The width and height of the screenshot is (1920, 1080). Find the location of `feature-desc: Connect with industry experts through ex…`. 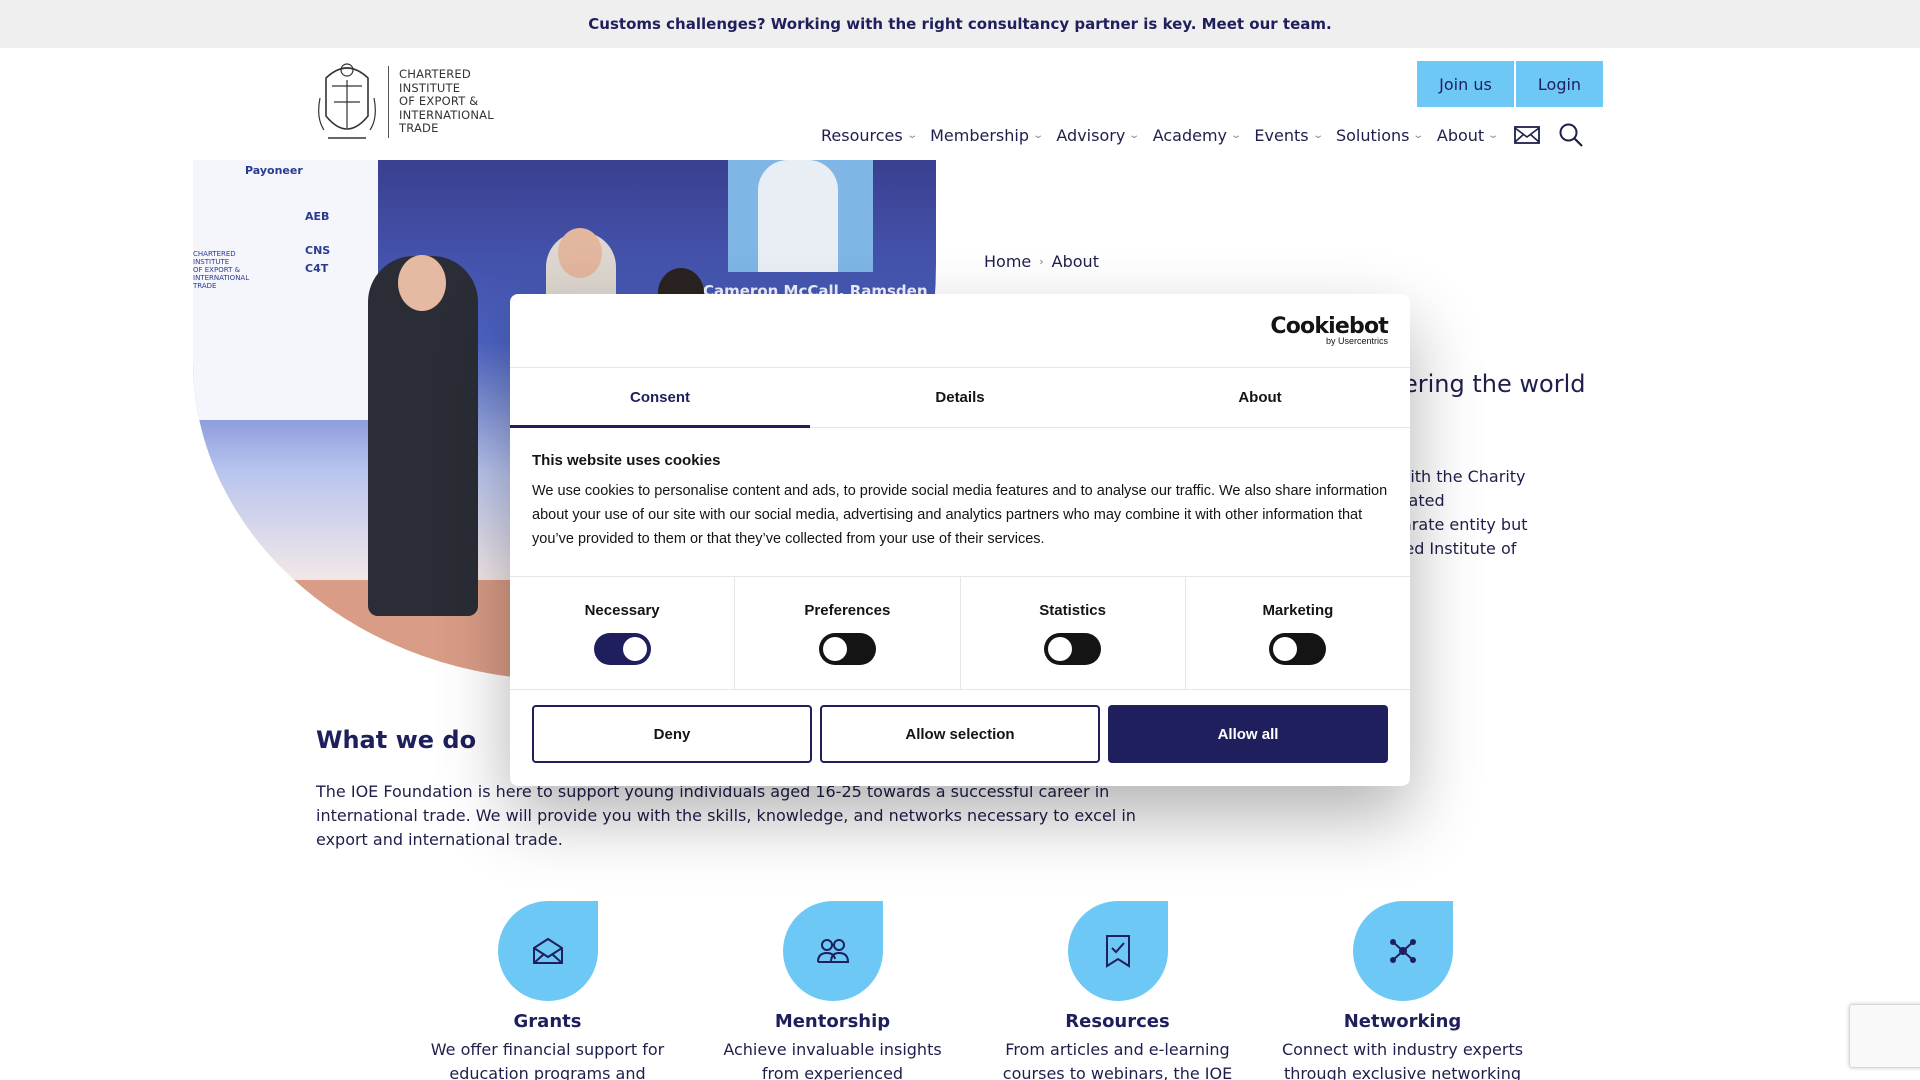

feature-desc: Connect with industry experts through ex… is located at coordinates (1402, 1060).